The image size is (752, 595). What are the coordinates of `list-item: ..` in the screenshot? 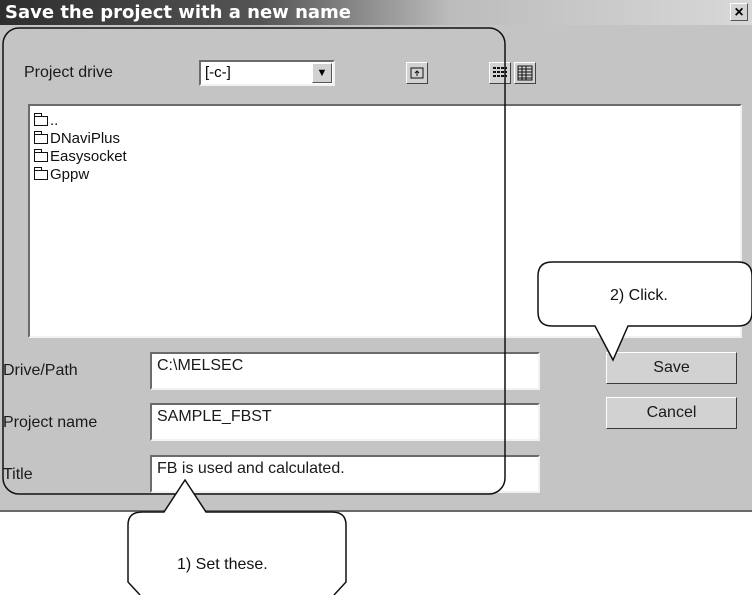 It's located at (46, 121).